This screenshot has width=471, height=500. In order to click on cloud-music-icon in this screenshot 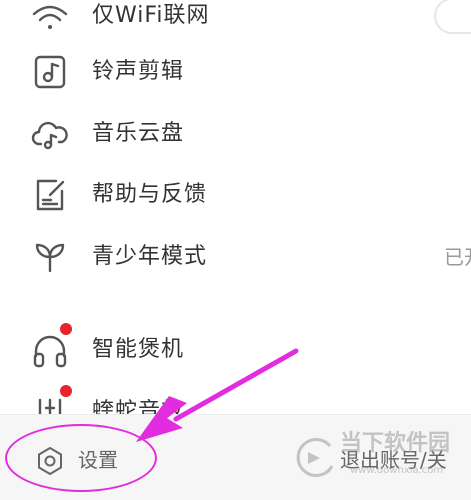, I will do `click(50, 134)`.